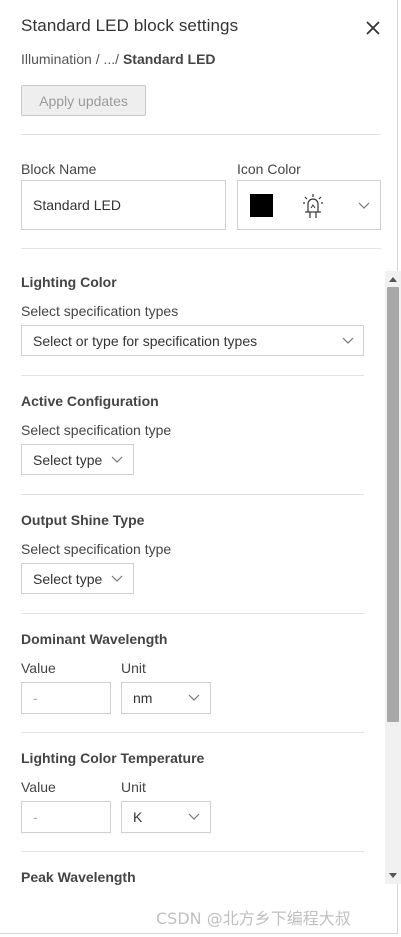 Image resolution: width=401 pixels, height=937 pixels. I want to click on output-shine-type-title: Output Shine Type, so click(83, 520).